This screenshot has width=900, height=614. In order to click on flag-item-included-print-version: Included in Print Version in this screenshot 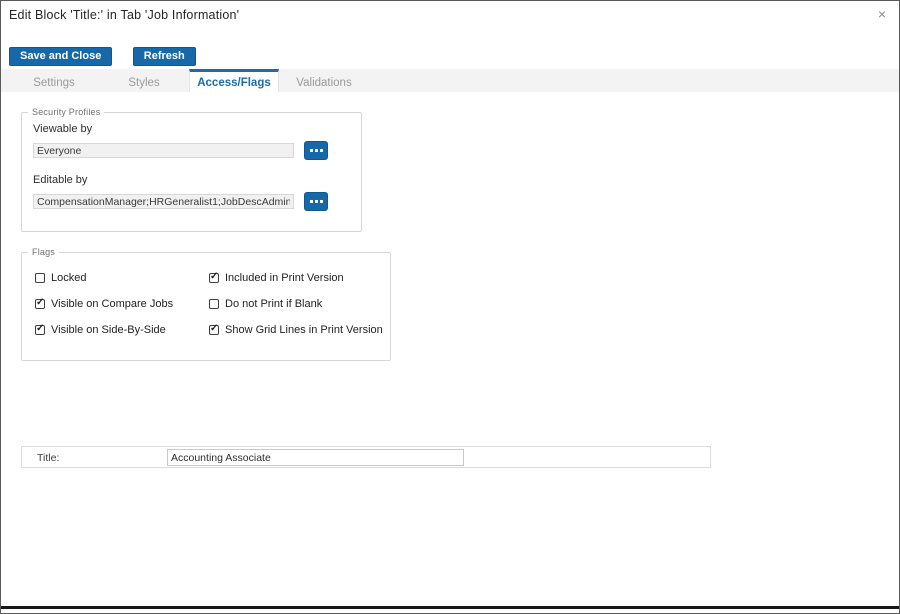, I will do `click(299, 278)`.